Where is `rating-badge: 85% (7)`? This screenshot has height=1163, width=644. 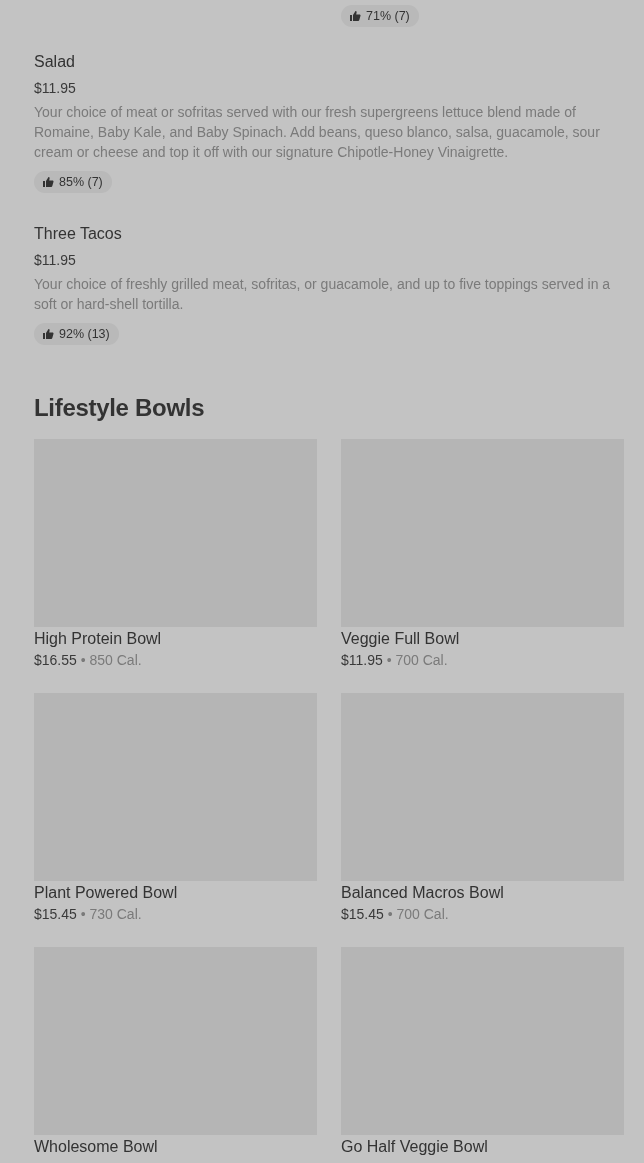
rating-badge: 85% (7) is located at coordinates (73, 182).